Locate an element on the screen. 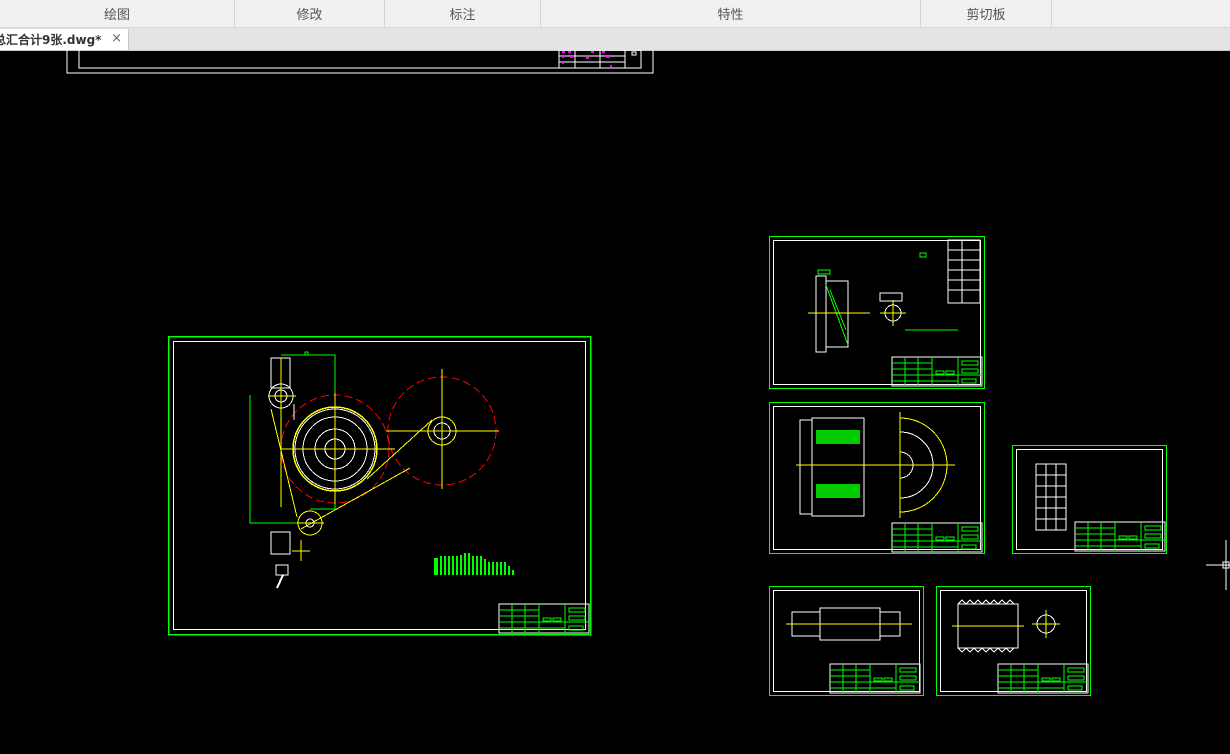 The image size is (1230, 754). drawing-sheet-top-partial is located at coordinates (360, 61).